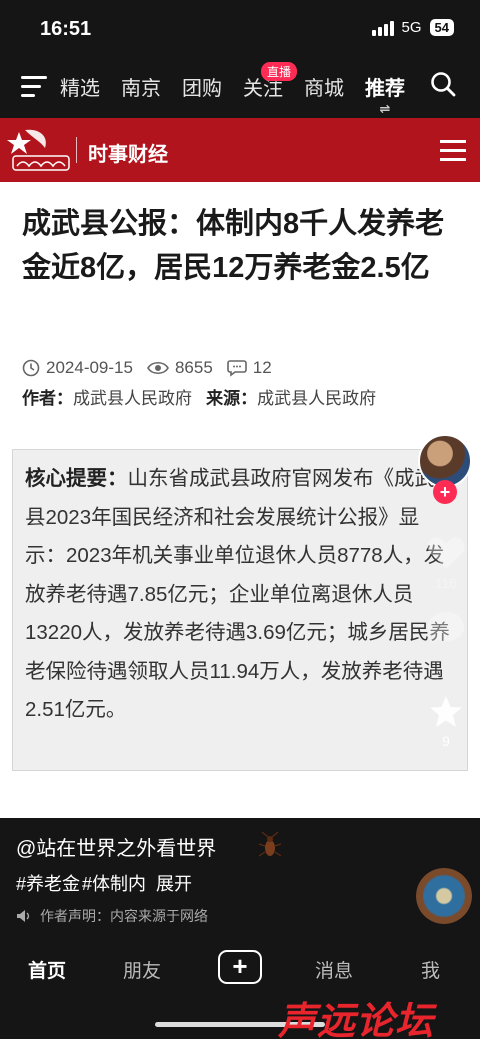 This screenshot has width=480, height=1039. What do you see at coordinates (202, 86) in the screenshot?
I see `tab-group-buy: 团购` at bounding box center [202, 86].